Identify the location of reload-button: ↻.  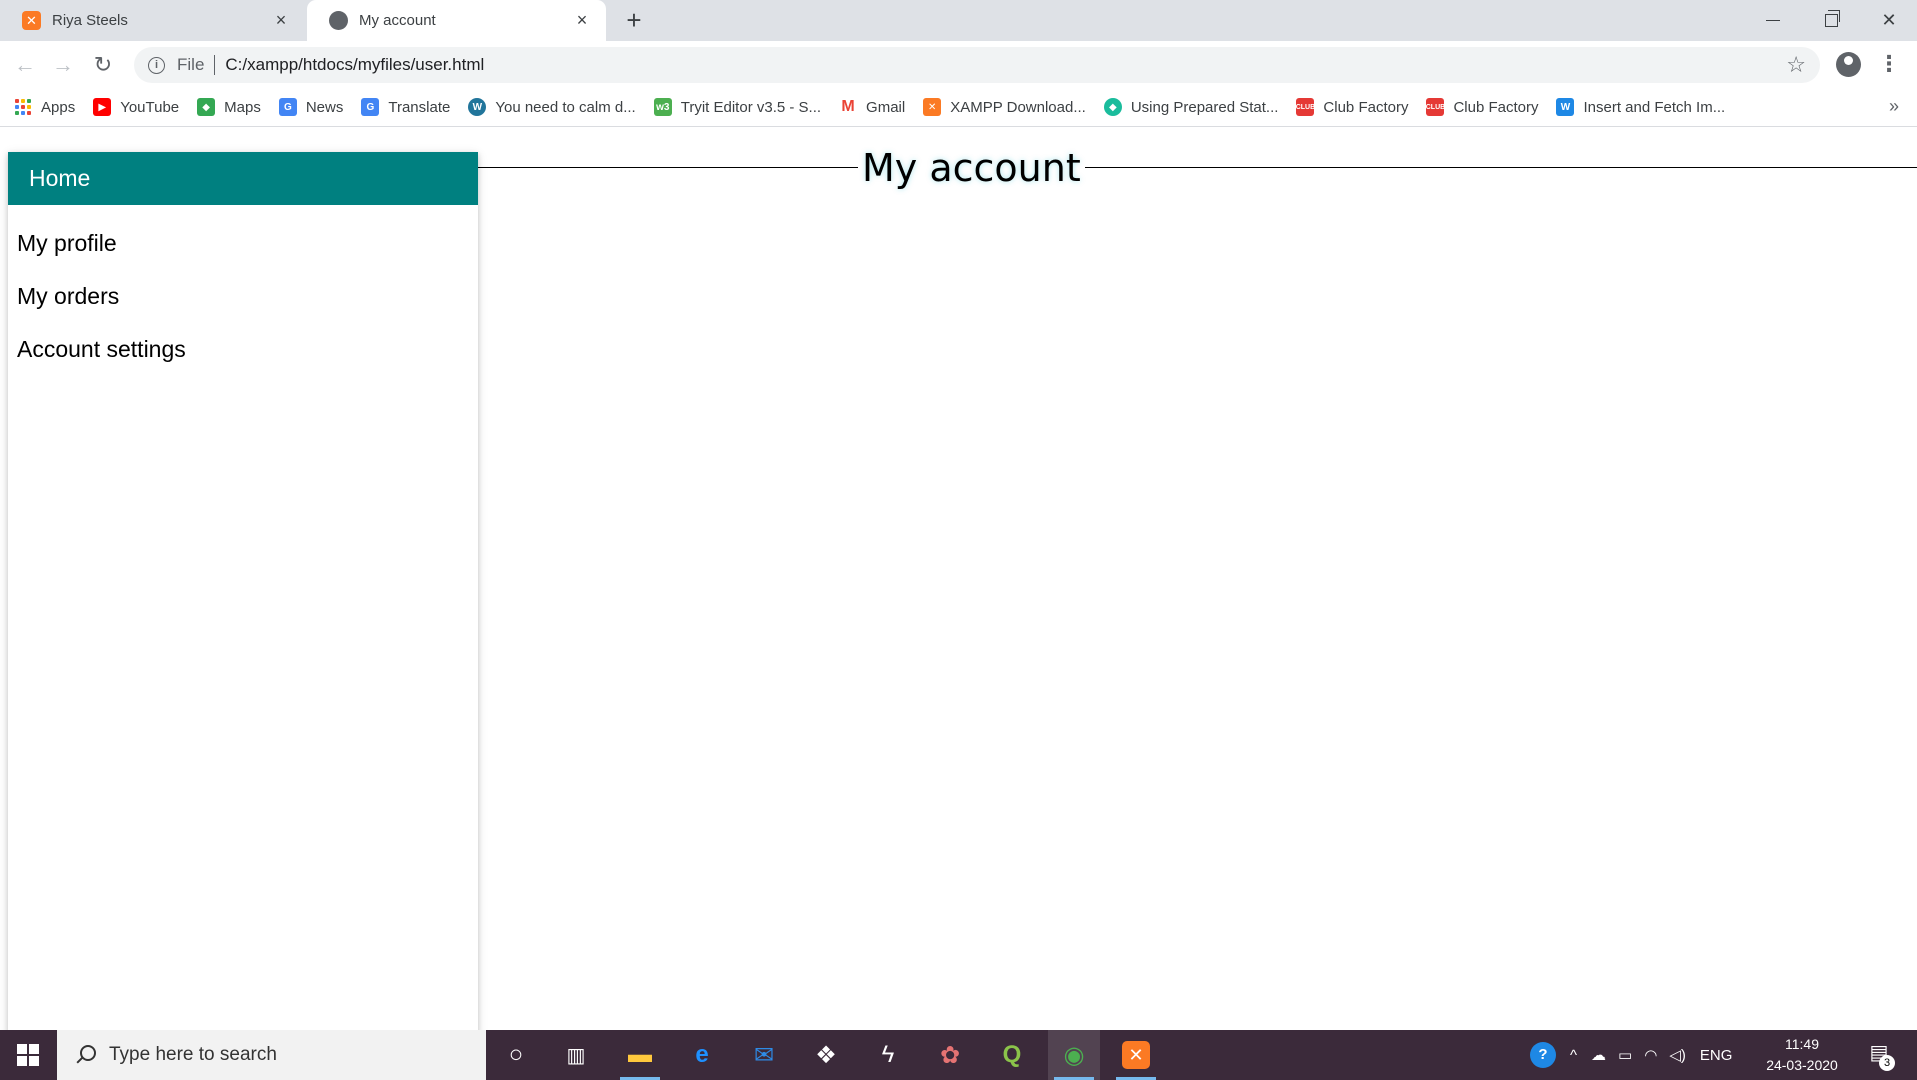
(103, 65).